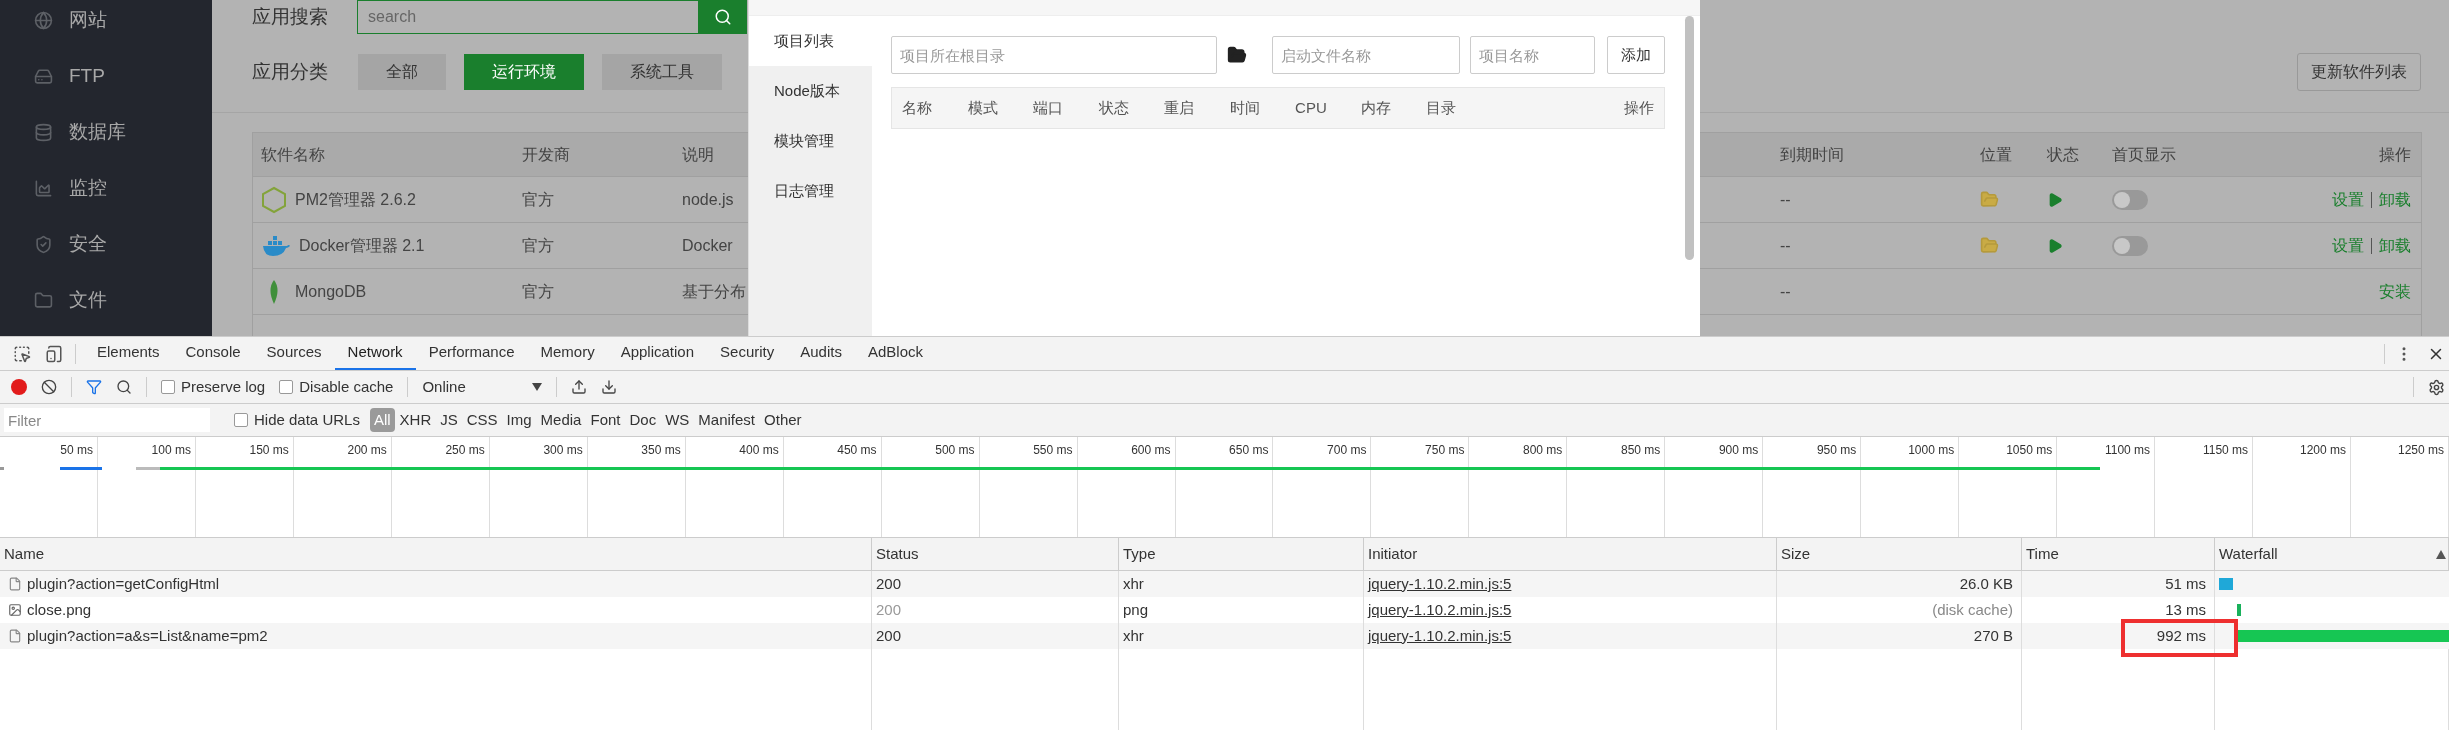 The height and width of the screenshot is (730, 2449). What do you see at coordinates (482, 420) in the screenshot?
I see `type-filter: CSS` at bounding box center [482, 420].